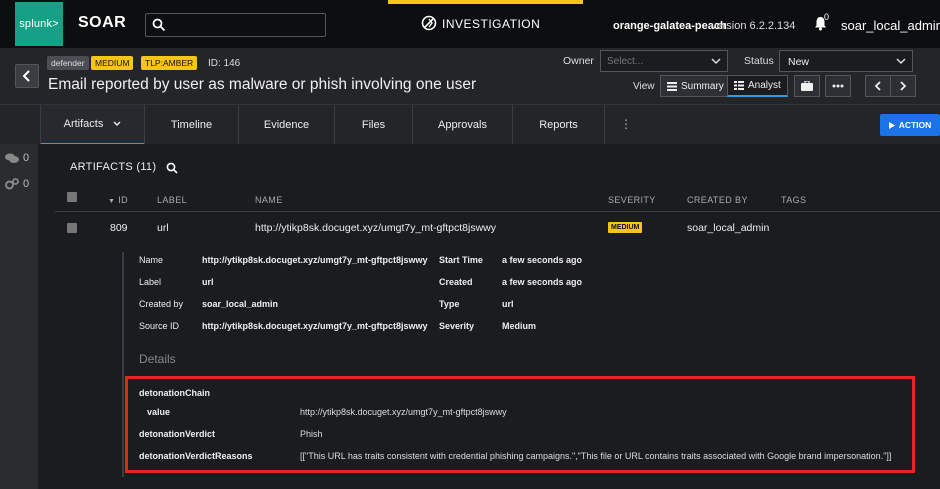 This screenshot has width=940, height=489. Describe the element at coordinates (429, 23) in the screenshot. I see `investigation-icon` at that location.